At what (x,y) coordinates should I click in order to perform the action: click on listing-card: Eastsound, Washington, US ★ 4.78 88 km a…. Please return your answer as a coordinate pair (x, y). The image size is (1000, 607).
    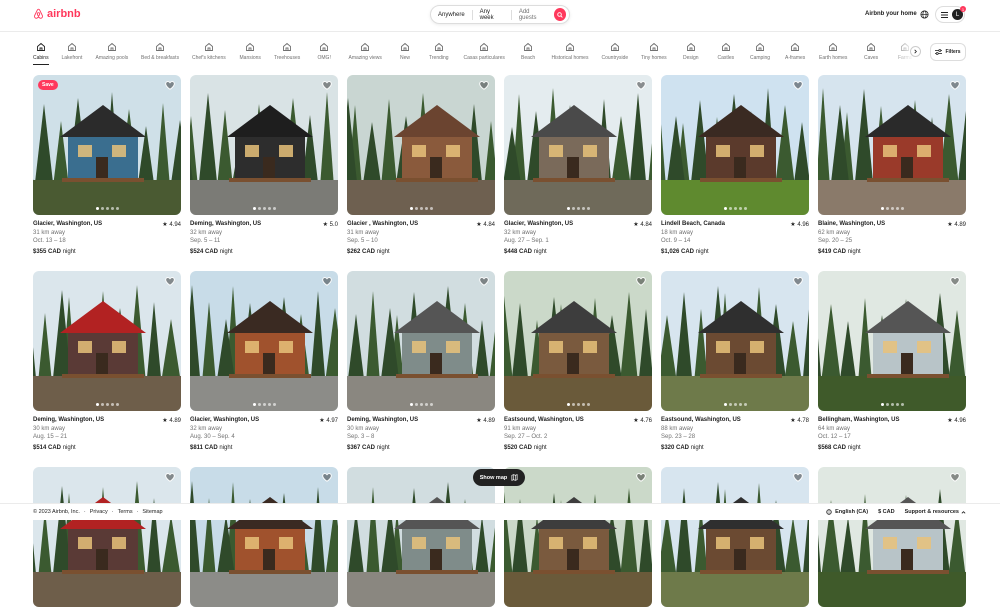
    Looking at the image, I should click on (735, 361).